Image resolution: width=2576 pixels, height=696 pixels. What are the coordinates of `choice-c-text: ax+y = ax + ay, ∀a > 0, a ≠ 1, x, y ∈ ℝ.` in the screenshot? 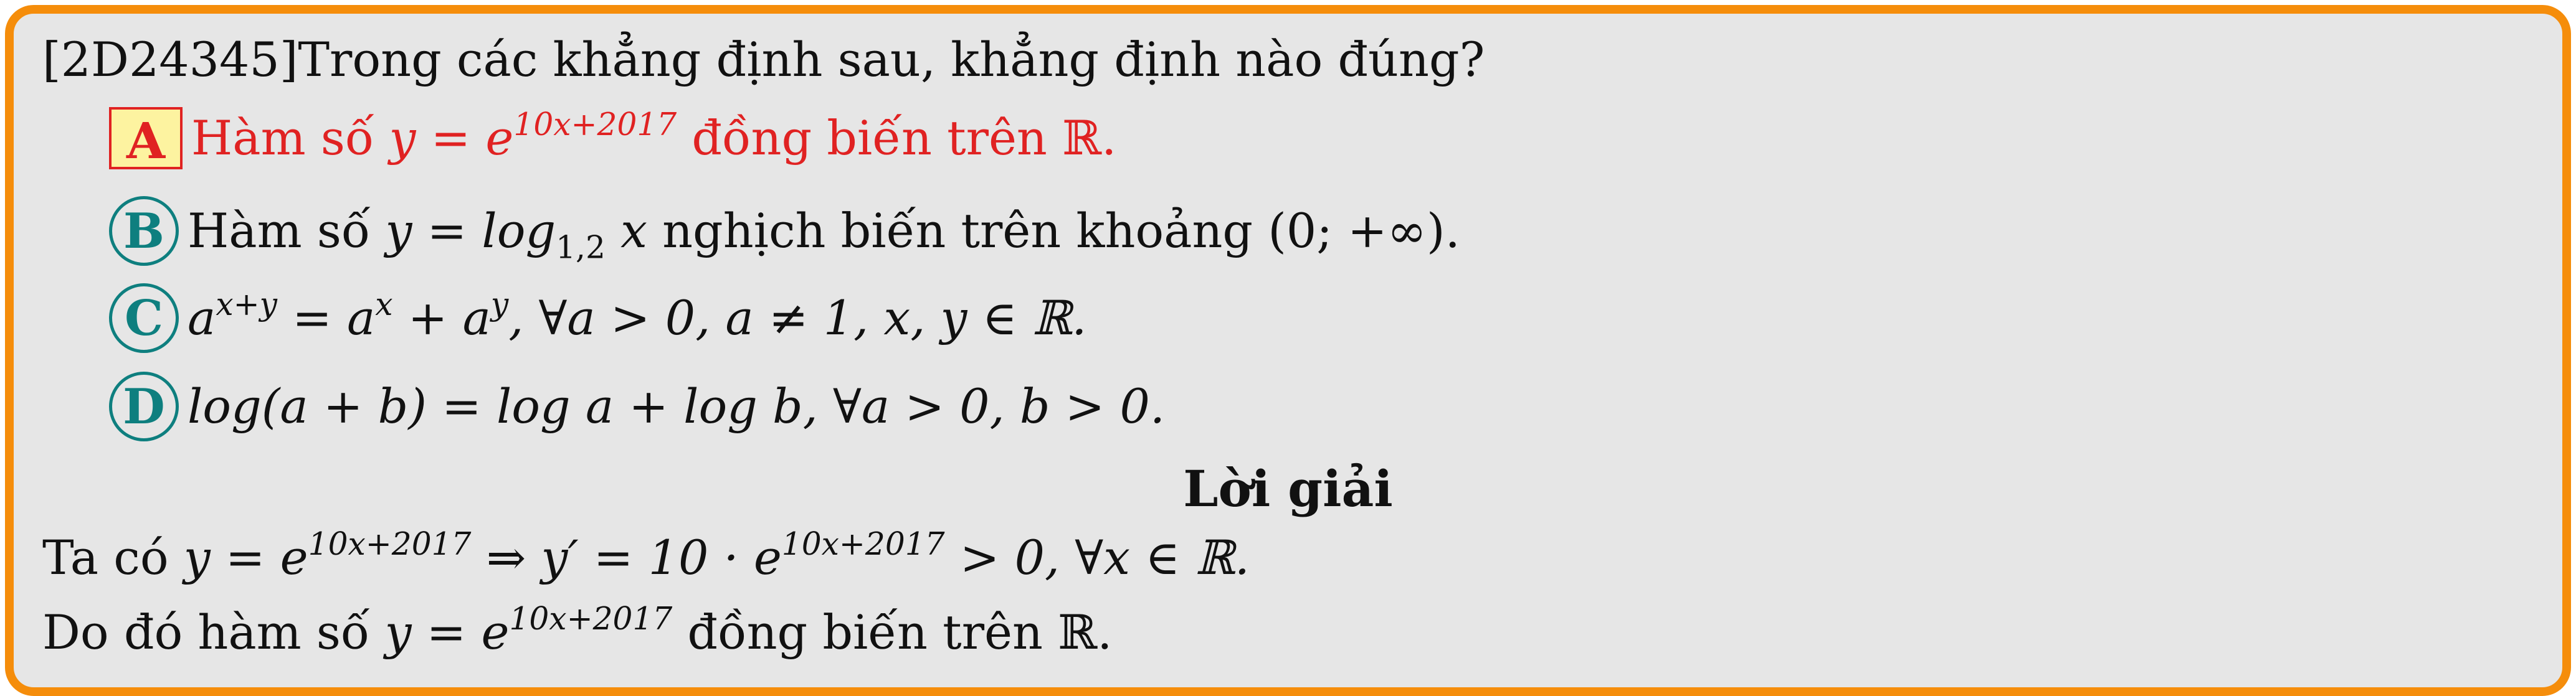 It's located at (637, 315).